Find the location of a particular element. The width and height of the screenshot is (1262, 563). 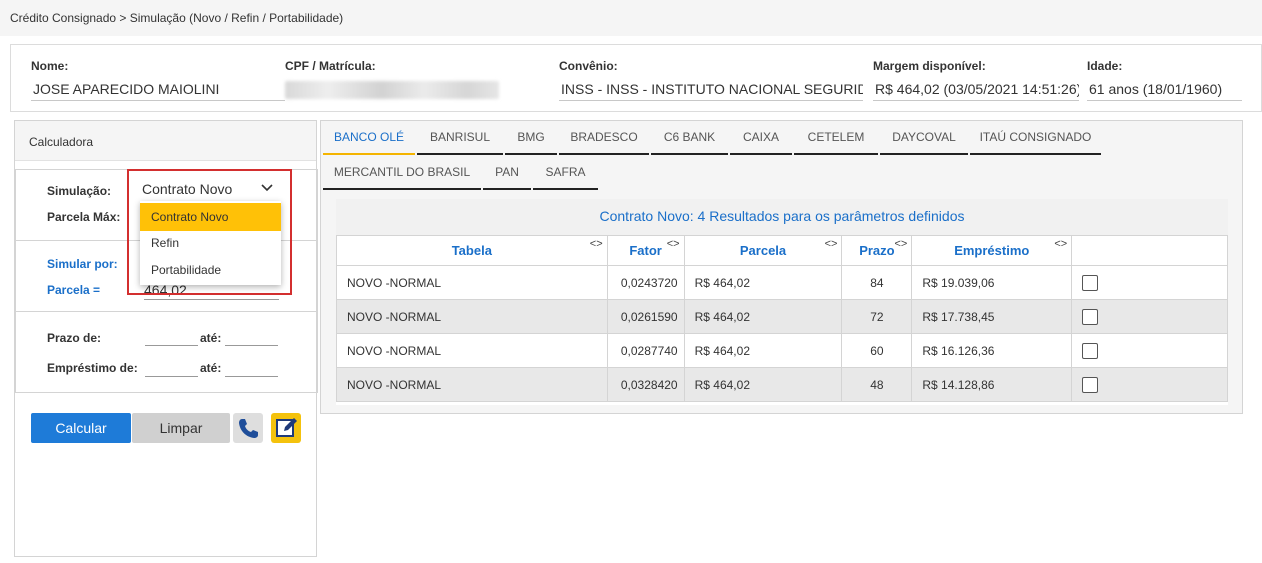

cpf-value-redacted is located at coordinates (392, 90).